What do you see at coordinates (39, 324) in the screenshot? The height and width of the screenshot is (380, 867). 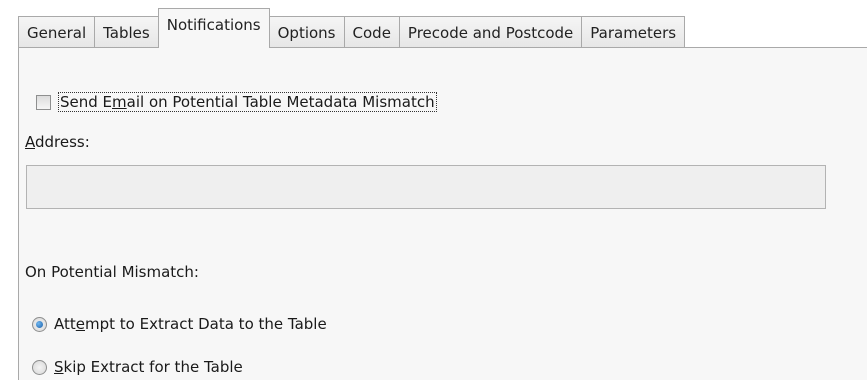 I see `attempt-extract-radio` at bounding box center [39, 324].